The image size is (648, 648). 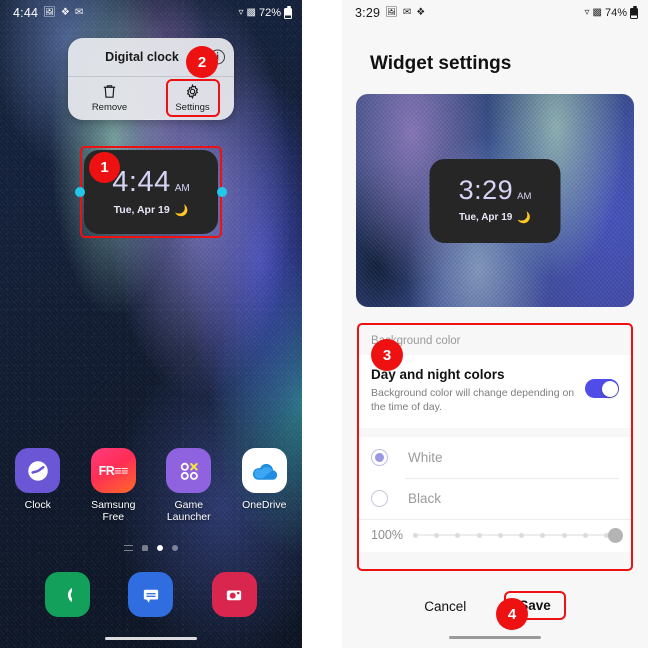 I want to click on app-game-launcher: Game Launcher, so click(x=189, y=485).